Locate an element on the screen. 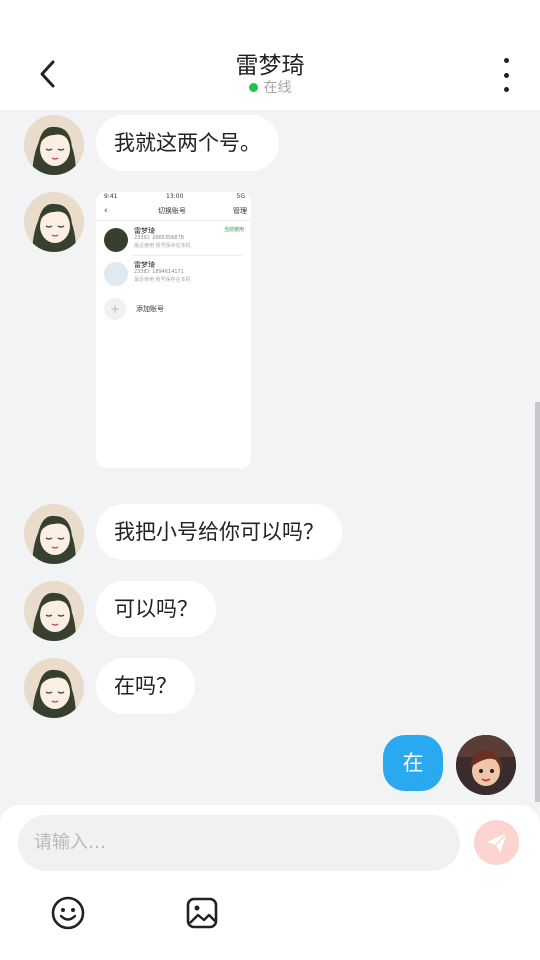  online-status-text: 在线 is located at coordinates (277, 88).